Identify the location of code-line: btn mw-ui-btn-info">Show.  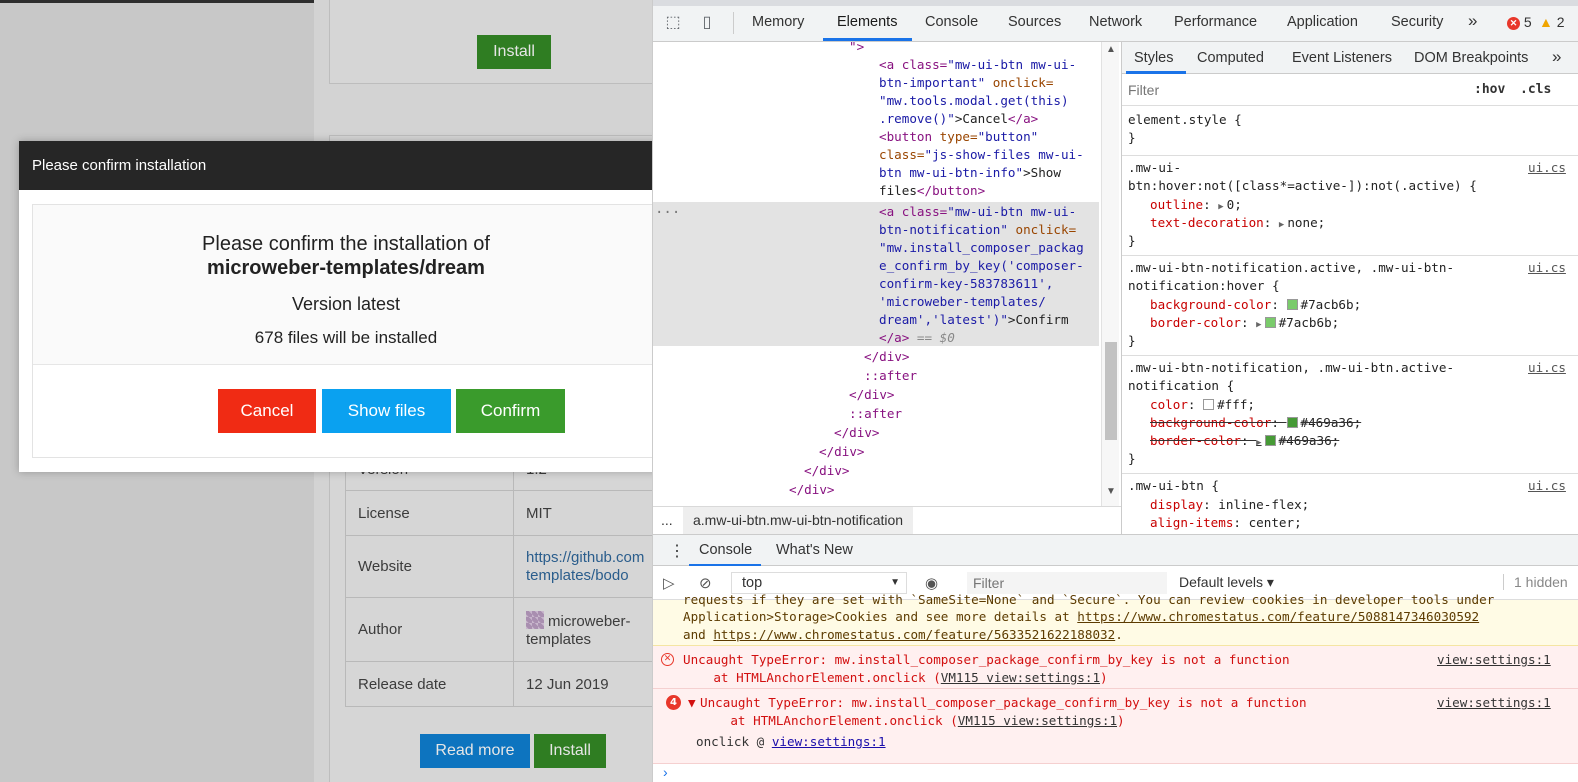
(970, 172).